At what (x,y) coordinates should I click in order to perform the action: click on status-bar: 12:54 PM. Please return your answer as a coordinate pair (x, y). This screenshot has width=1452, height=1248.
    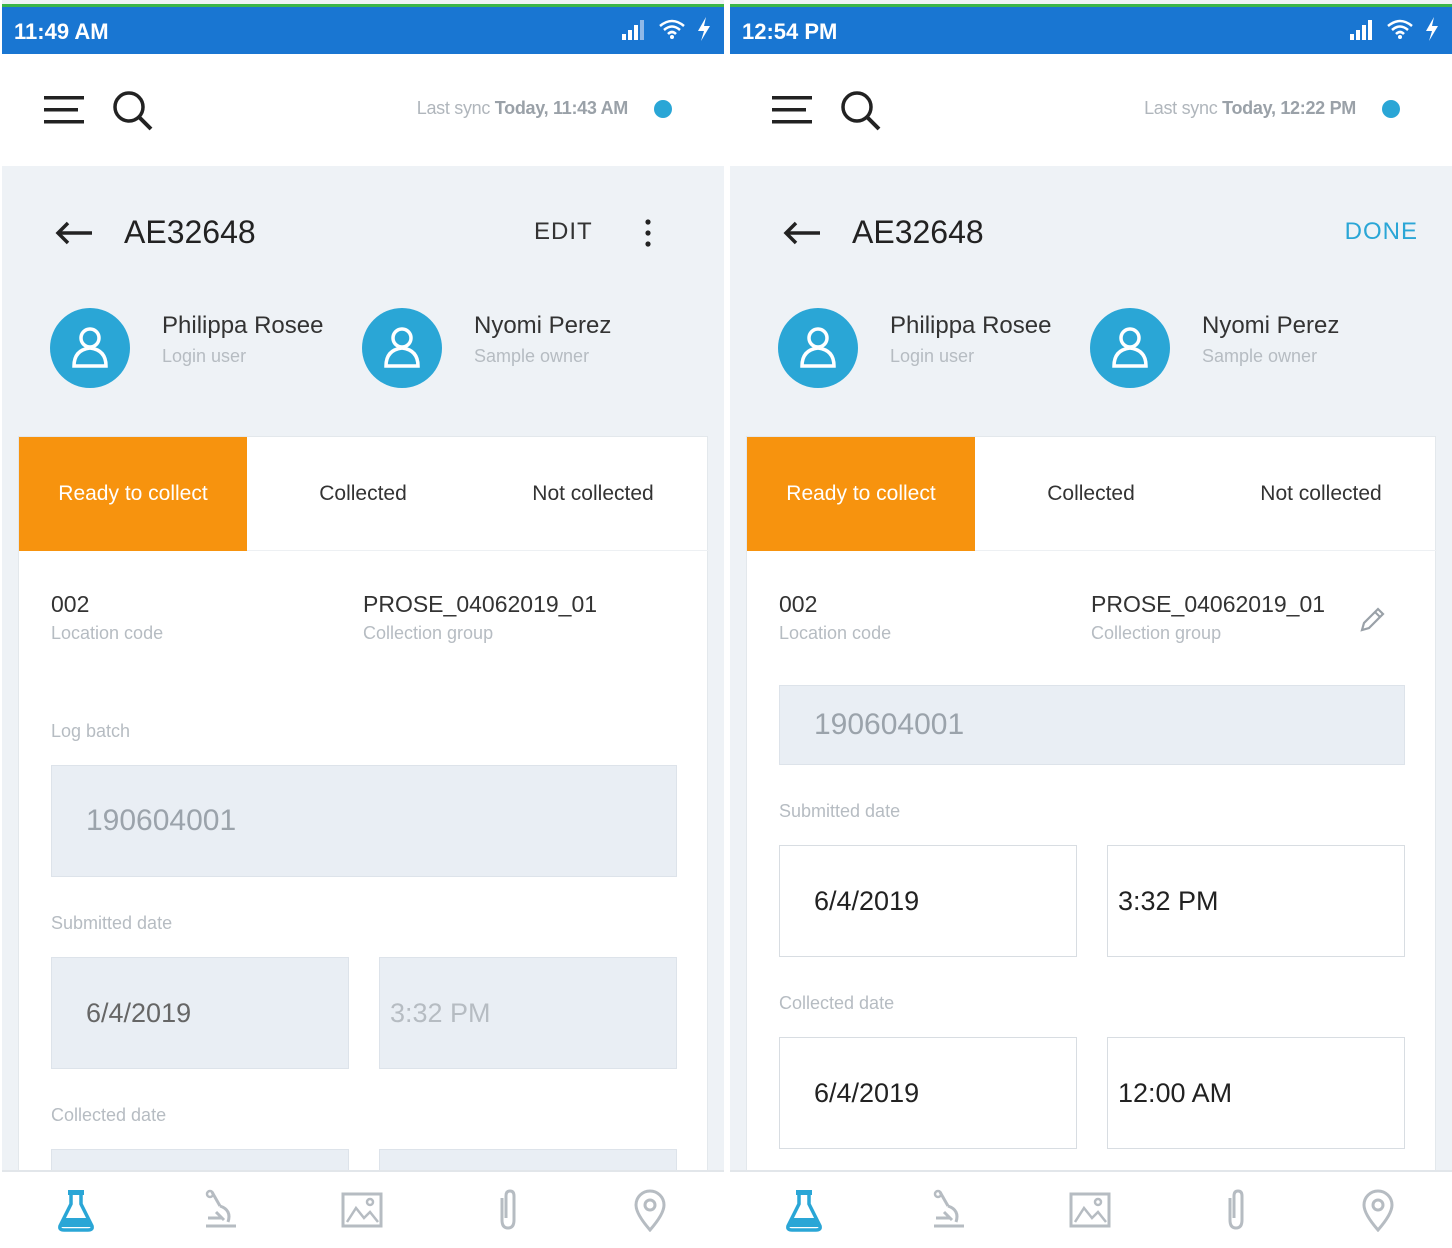
    Looking at the image, I should click on (1091, 29).